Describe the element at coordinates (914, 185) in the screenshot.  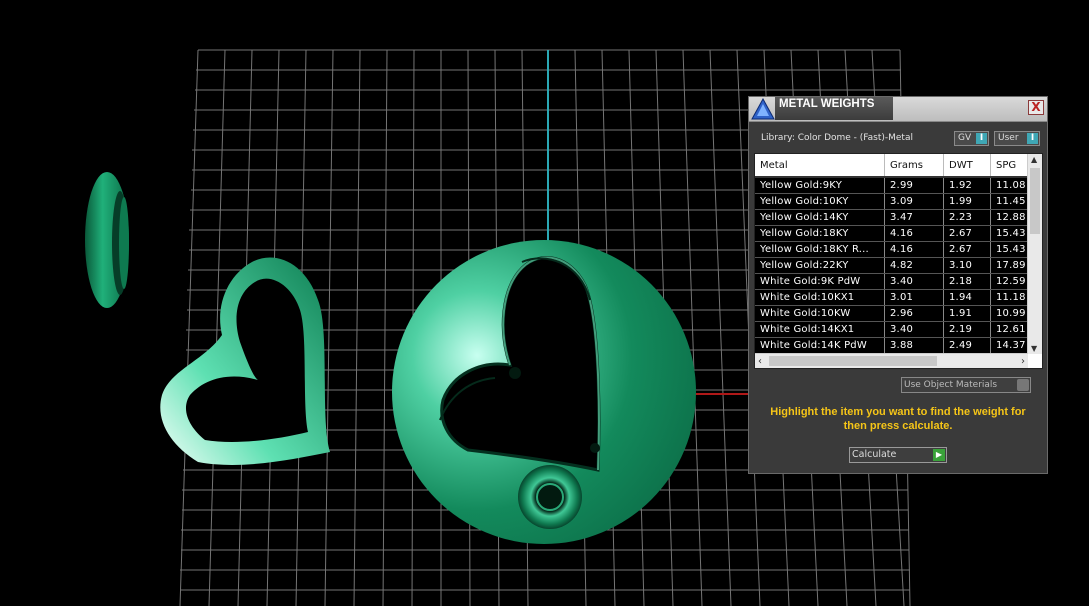
I see `grams-cell: 2.99` at that location.